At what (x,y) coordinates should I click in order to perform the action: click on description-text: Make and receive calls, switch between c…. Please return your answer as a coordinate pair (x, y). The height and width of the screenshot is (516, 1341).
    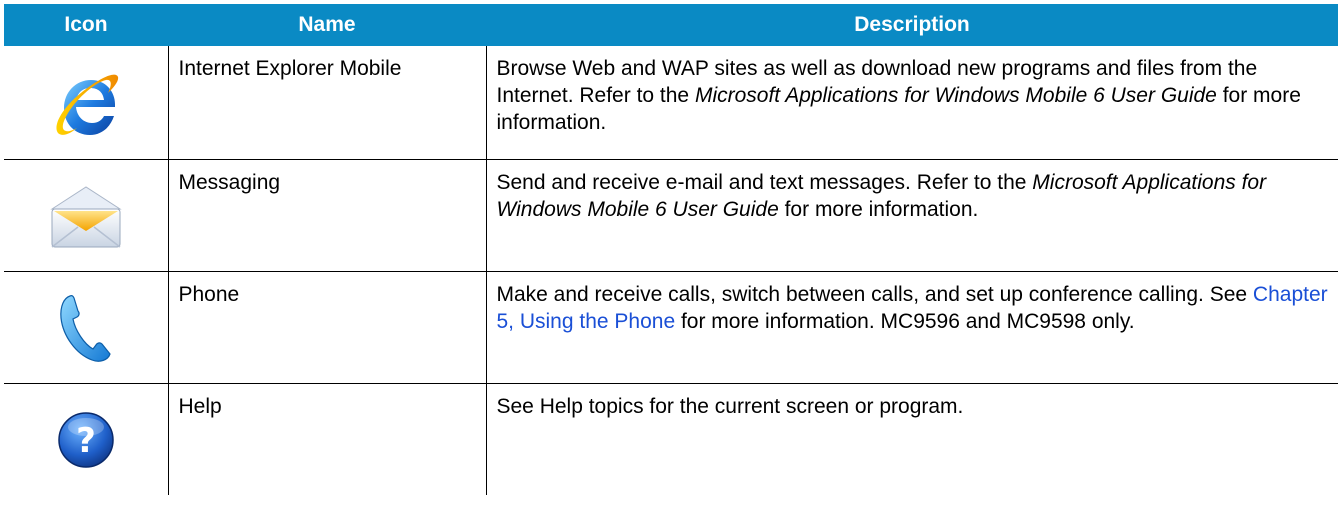
    Looking at the image, I should click on (874, 294).